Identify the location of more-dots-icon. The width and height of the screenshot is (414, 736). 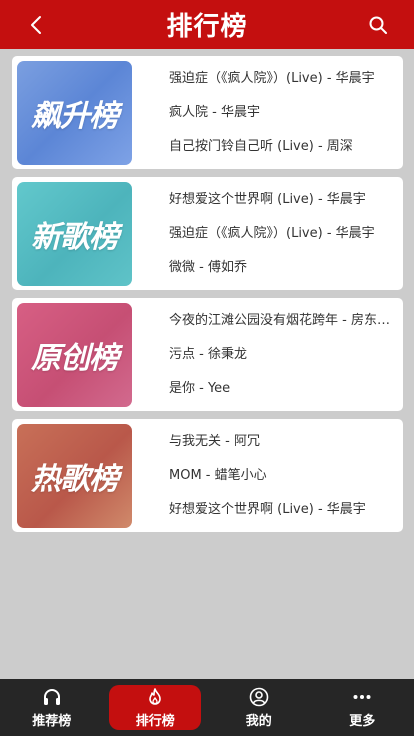
(362, 696).